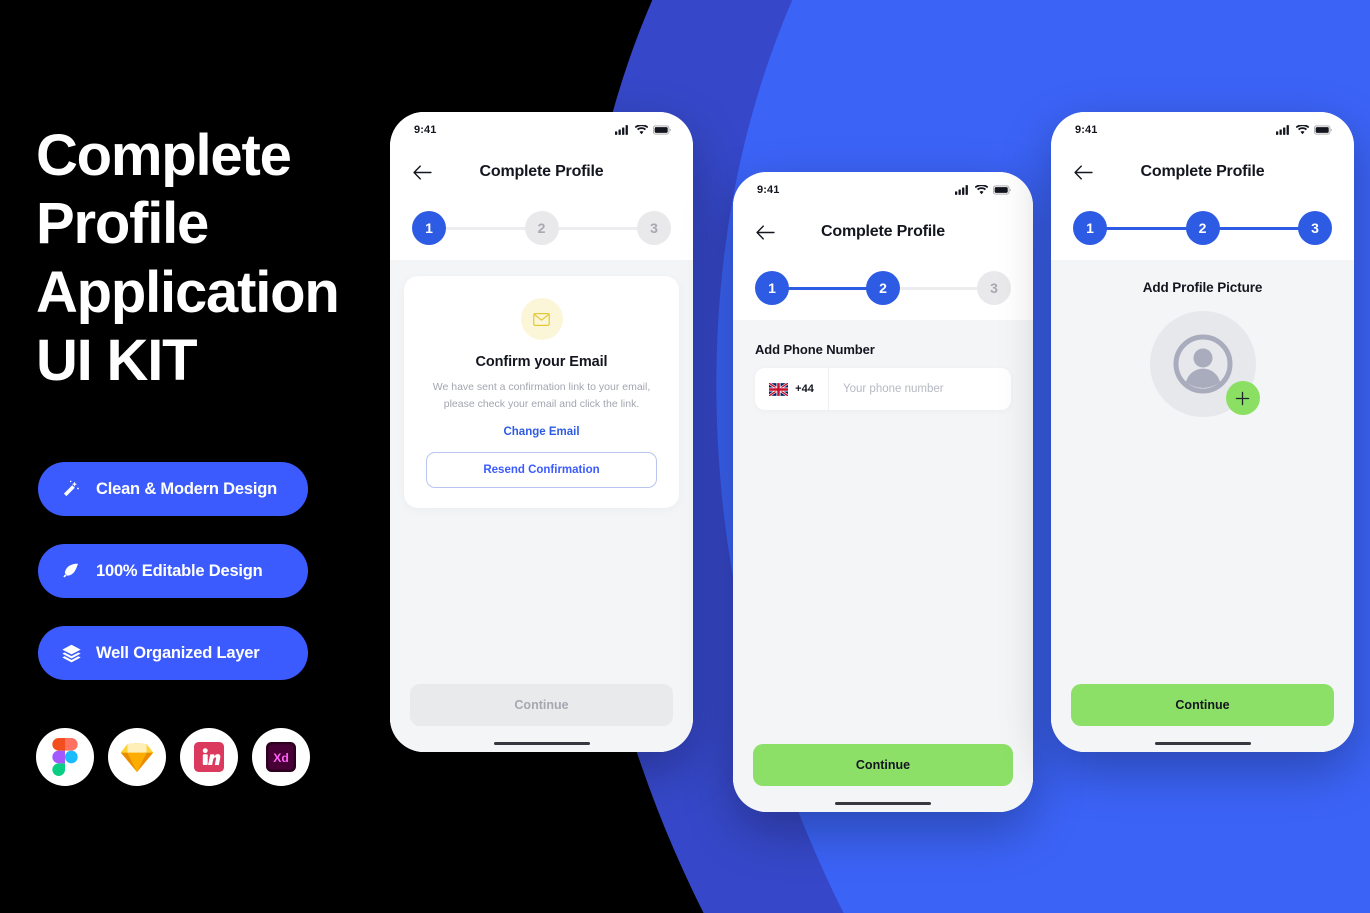 This screenshot has width=1370, height=913. I want to click on layers-icon, so click(71, 653).